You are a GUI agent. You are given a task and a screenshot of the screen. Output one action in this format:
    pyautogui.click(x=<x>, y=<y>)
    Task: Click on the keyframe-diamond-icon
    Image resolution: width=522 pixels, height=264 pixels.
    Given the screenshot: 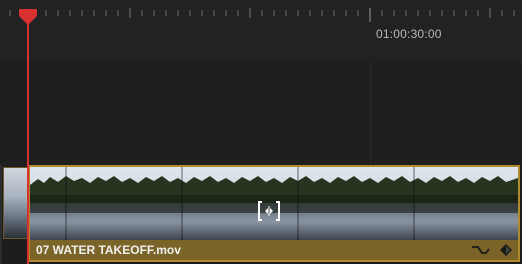 What is the action you would take?
    pyautogui.click(x=506, y=250)
    